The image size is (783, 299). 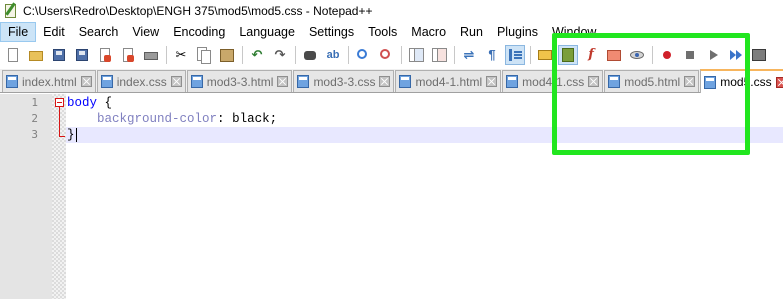 I want to click on user-defined-language-icon, so click(x=545, y=55).